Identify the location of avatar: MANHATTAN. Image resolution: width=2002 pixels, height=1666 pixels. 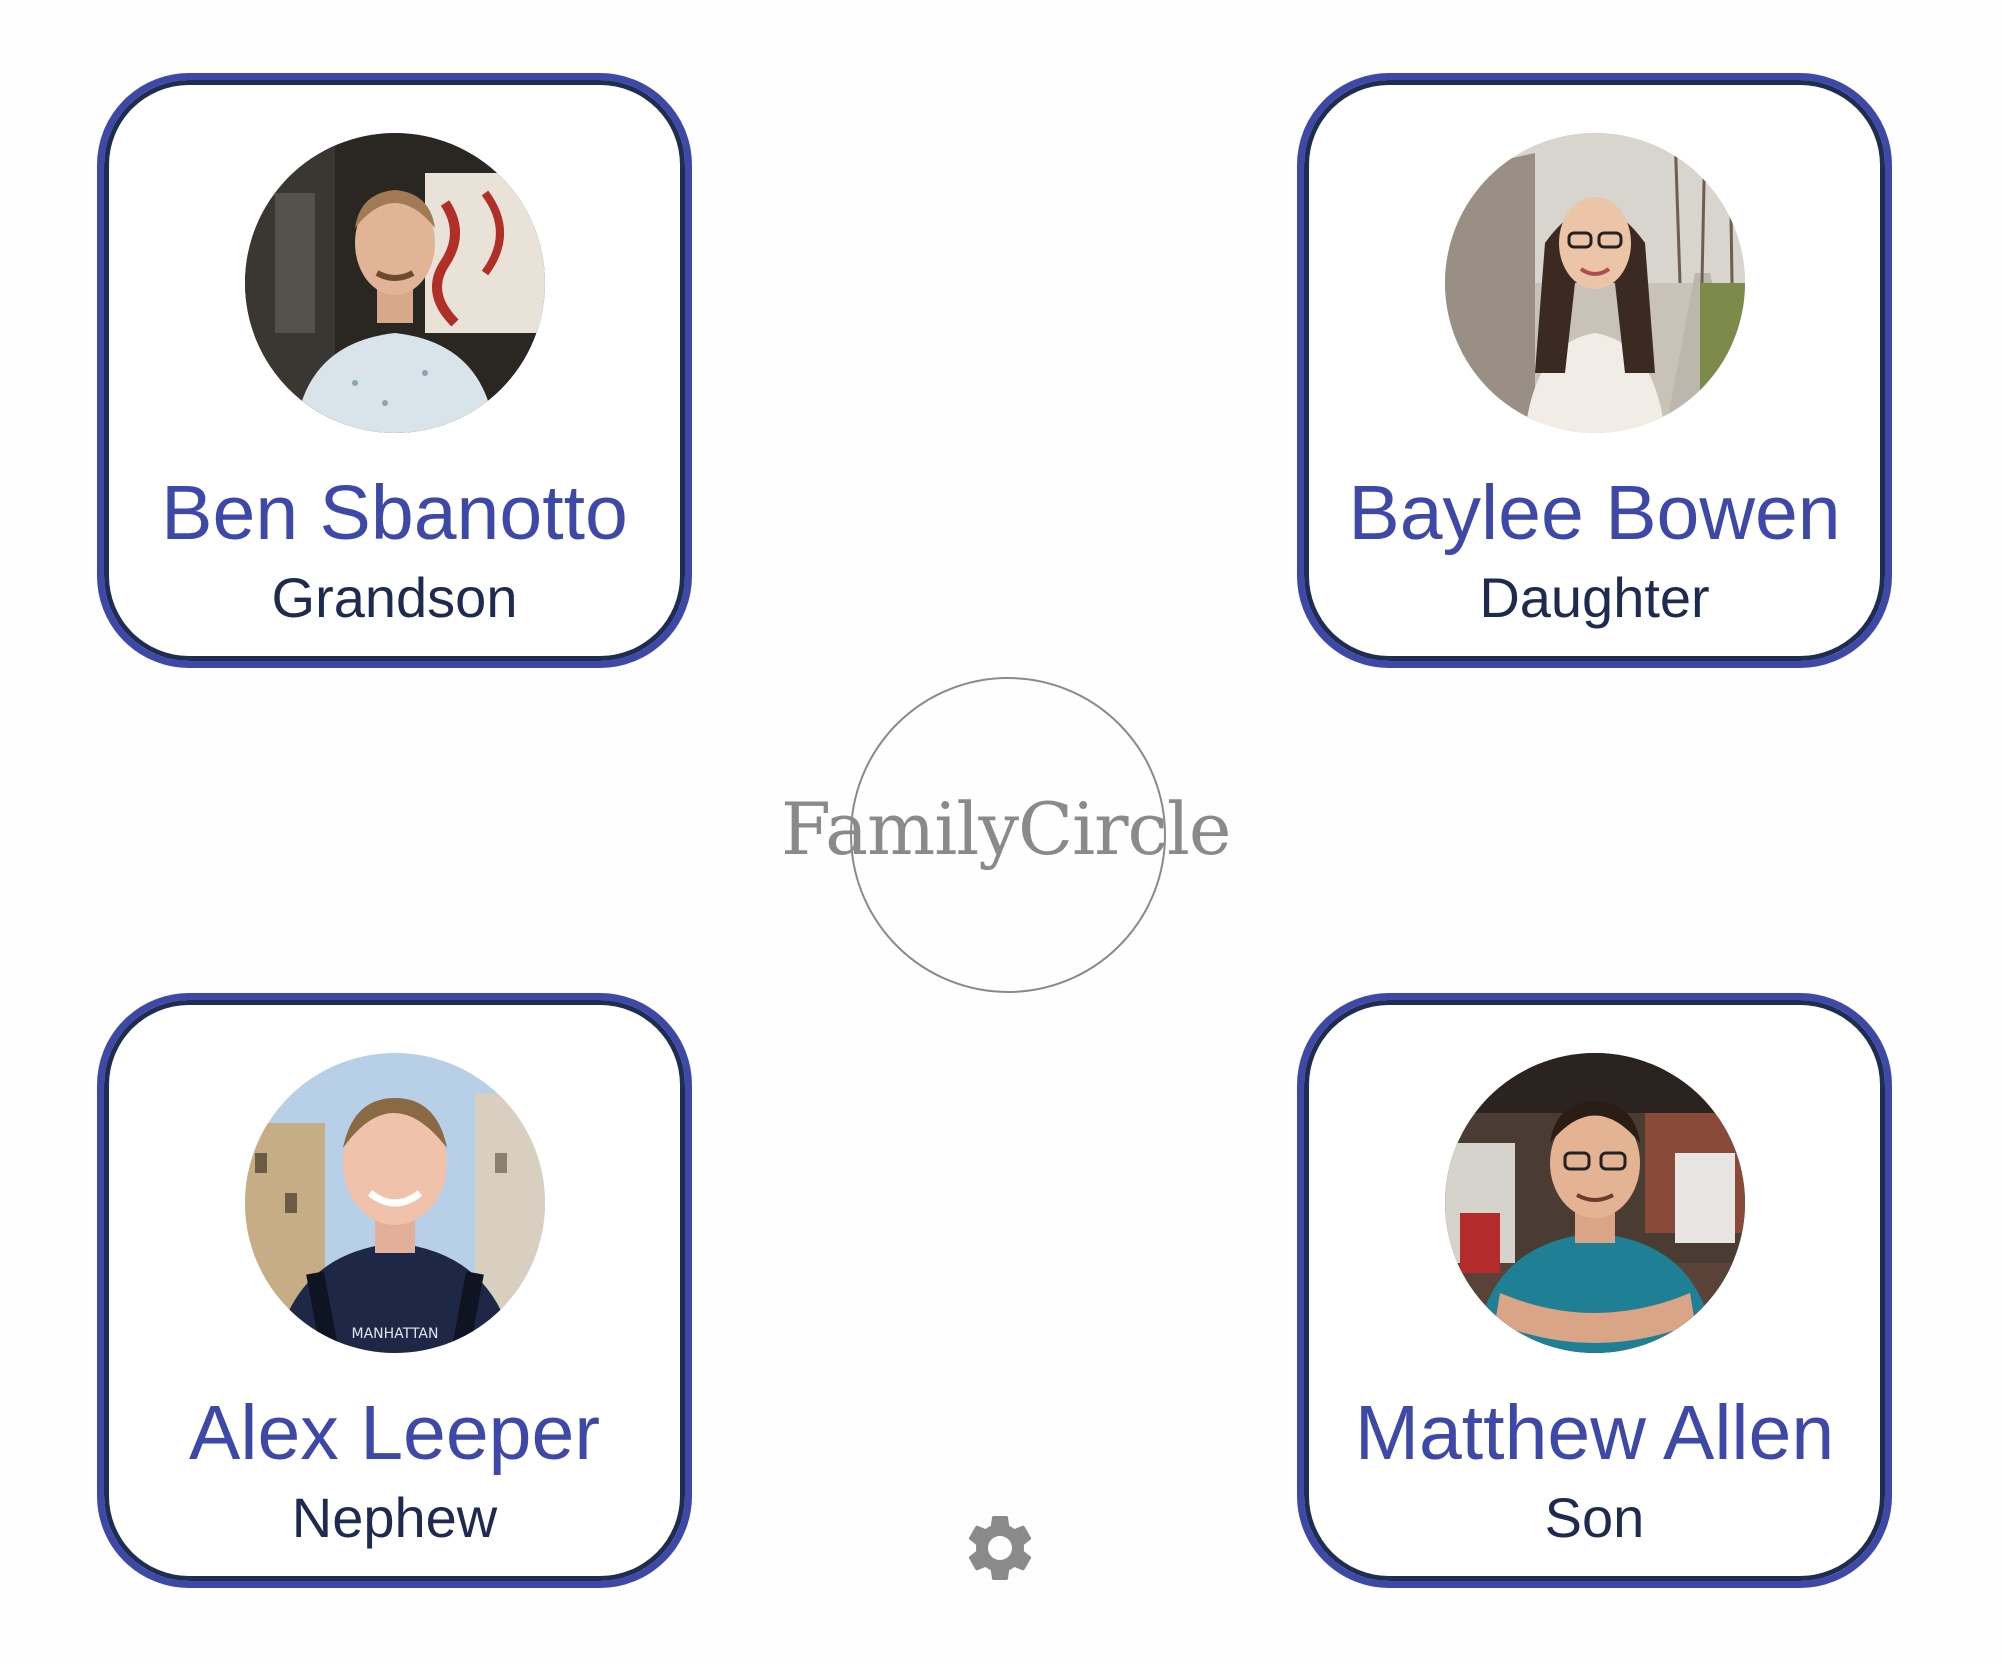
(394, 1203).